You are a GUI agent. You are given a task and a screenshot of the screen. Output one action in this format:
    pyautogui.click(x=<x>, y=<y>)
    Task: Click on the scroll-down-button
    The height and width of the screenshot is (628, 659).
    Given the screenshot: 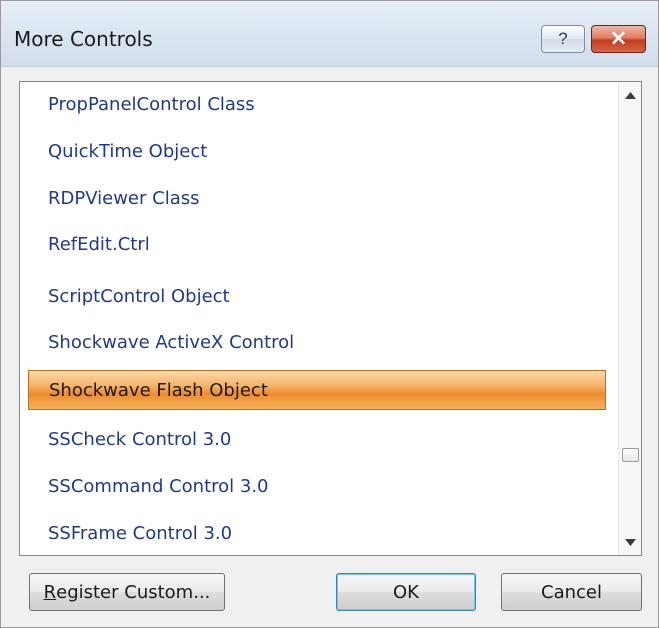 What is the action you would take?
    pyautogui.click(x=630, y=542)
    